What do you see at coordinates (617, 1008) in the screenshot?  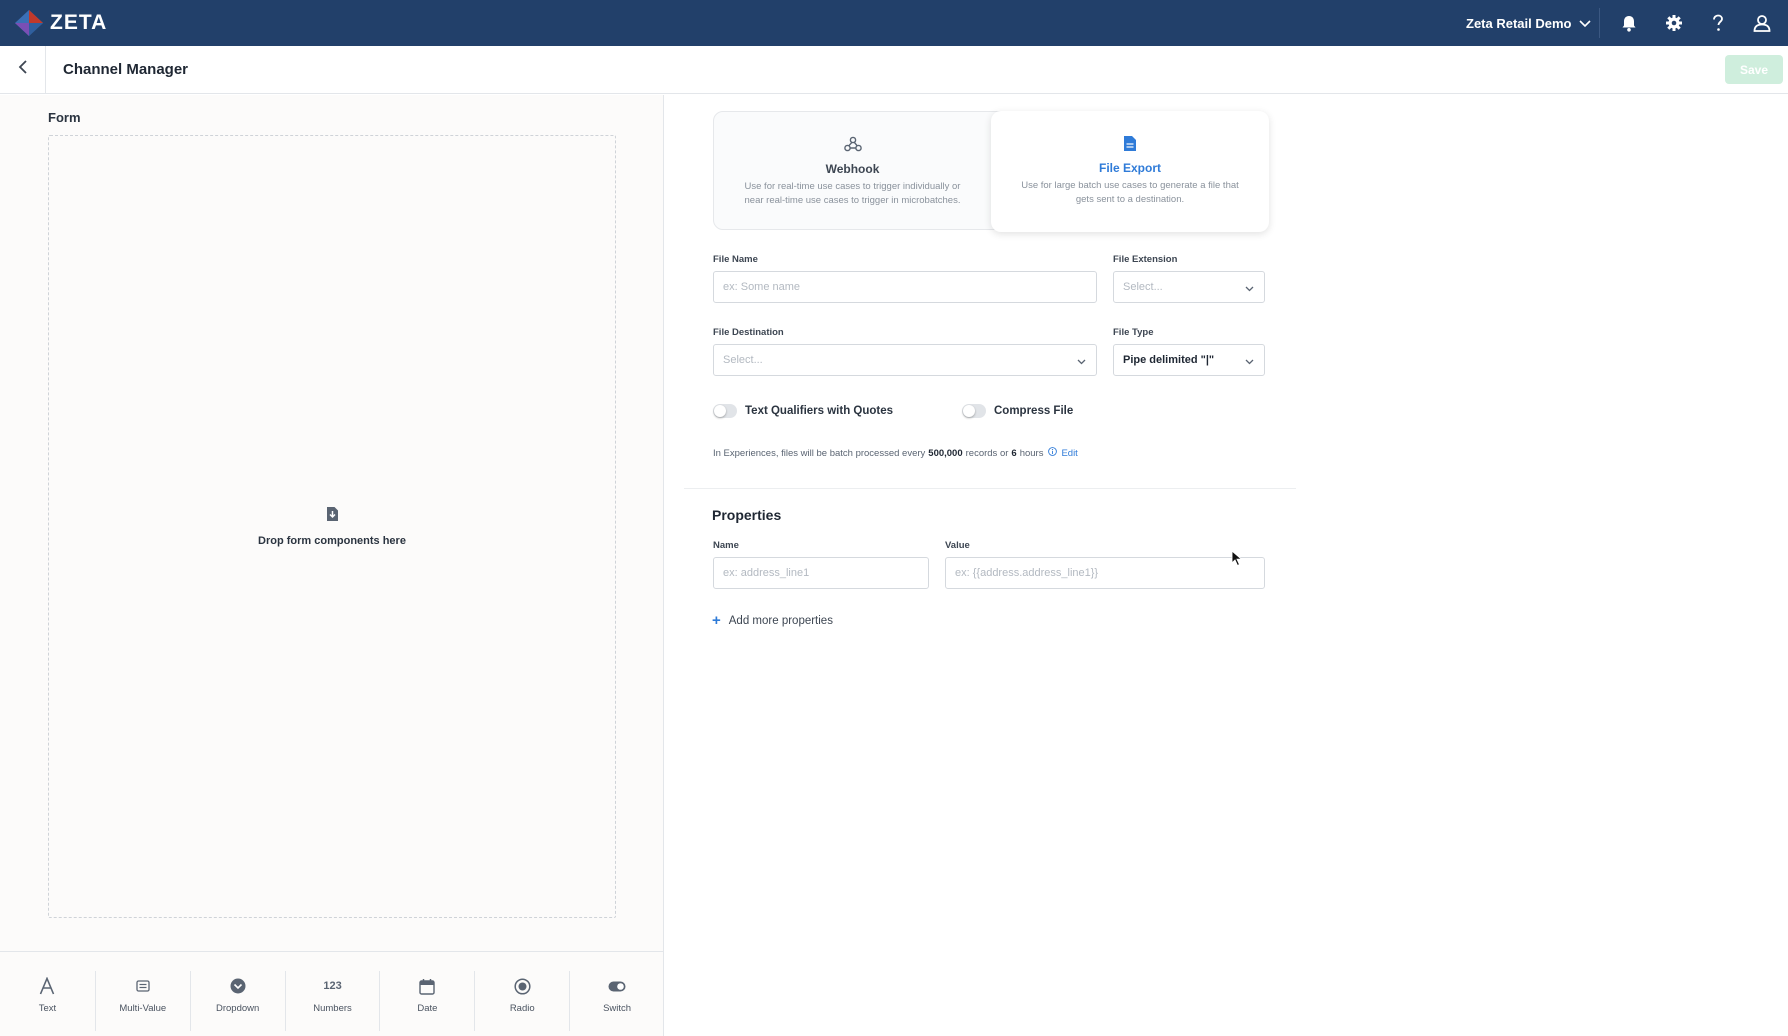 I see `palette-label: Switch` at bounding box center [617, 1008].